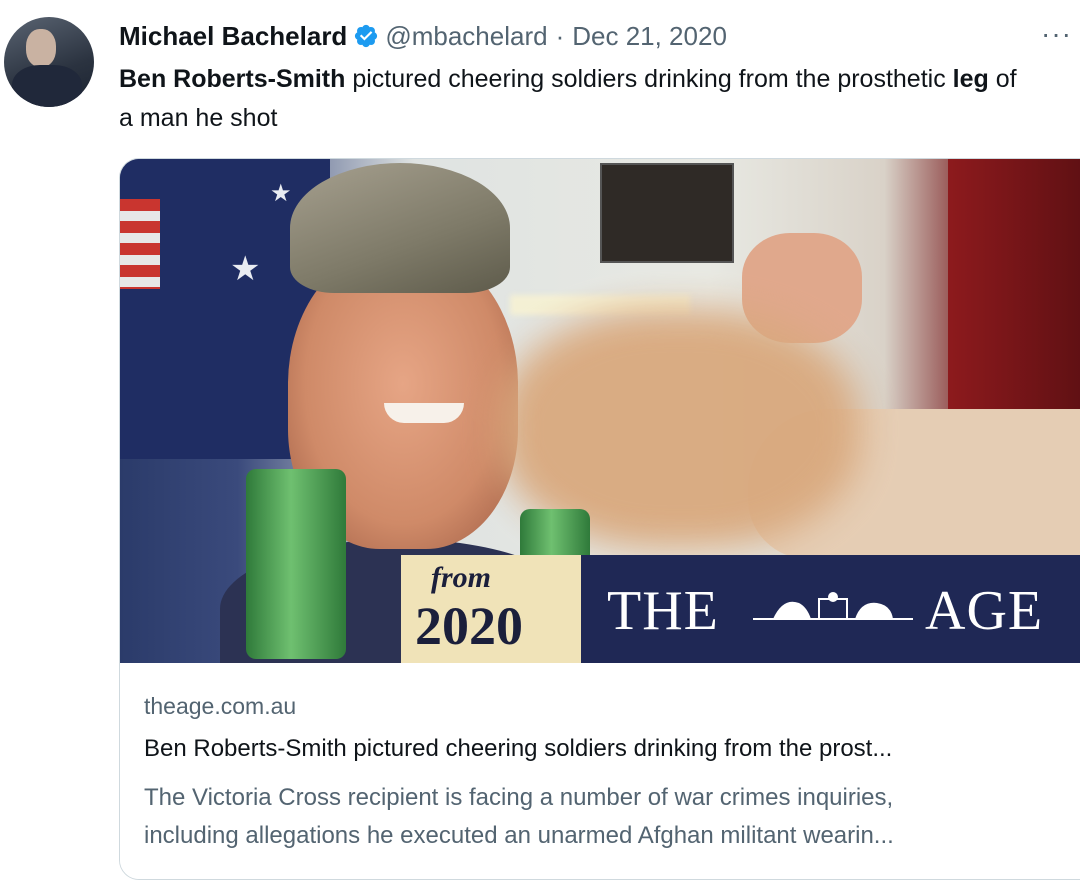  I want to click on the-age-masthead: THE AGE, so click(830, 609).